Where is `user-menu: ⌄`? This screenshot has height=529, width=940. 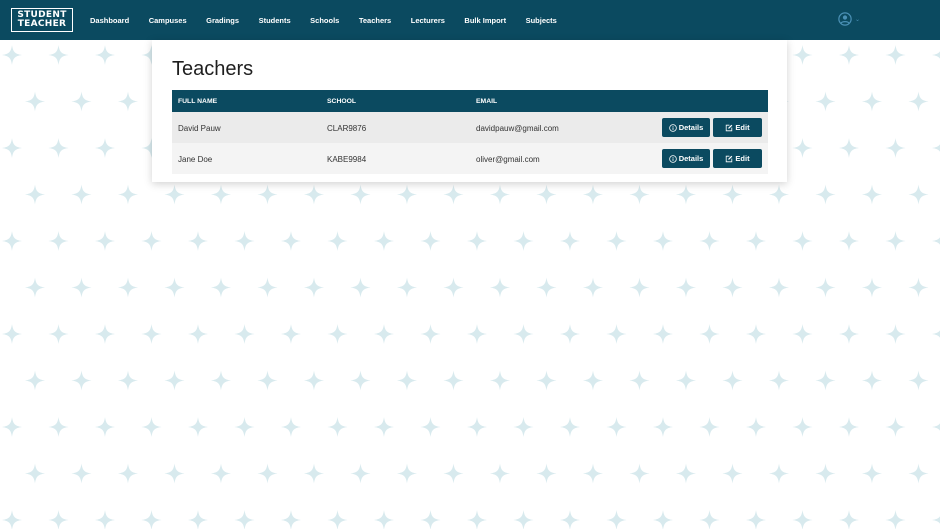 user-menu: ⌄ is located at coordinates (849, 19).